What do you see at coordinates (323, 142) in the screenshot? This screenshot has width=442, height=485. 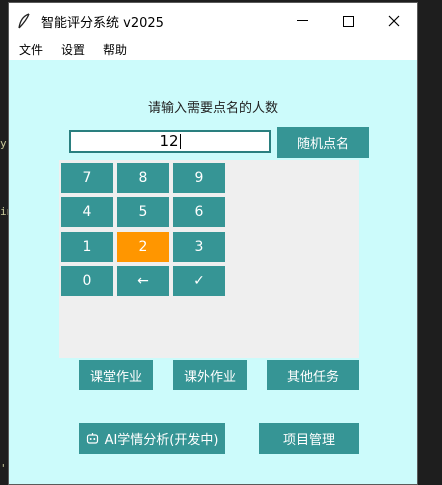 I see `random-call-button: 随机点名` at bounding box center [323, 142].